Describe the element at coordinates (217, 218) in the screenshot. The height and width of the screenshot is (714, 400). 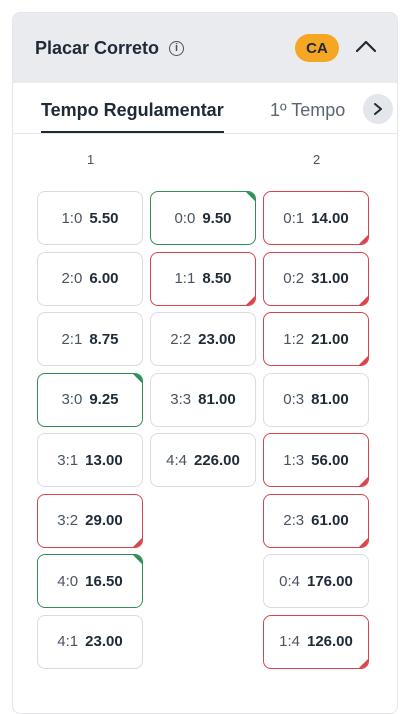
I see `odds-value: 9.50` at that location.